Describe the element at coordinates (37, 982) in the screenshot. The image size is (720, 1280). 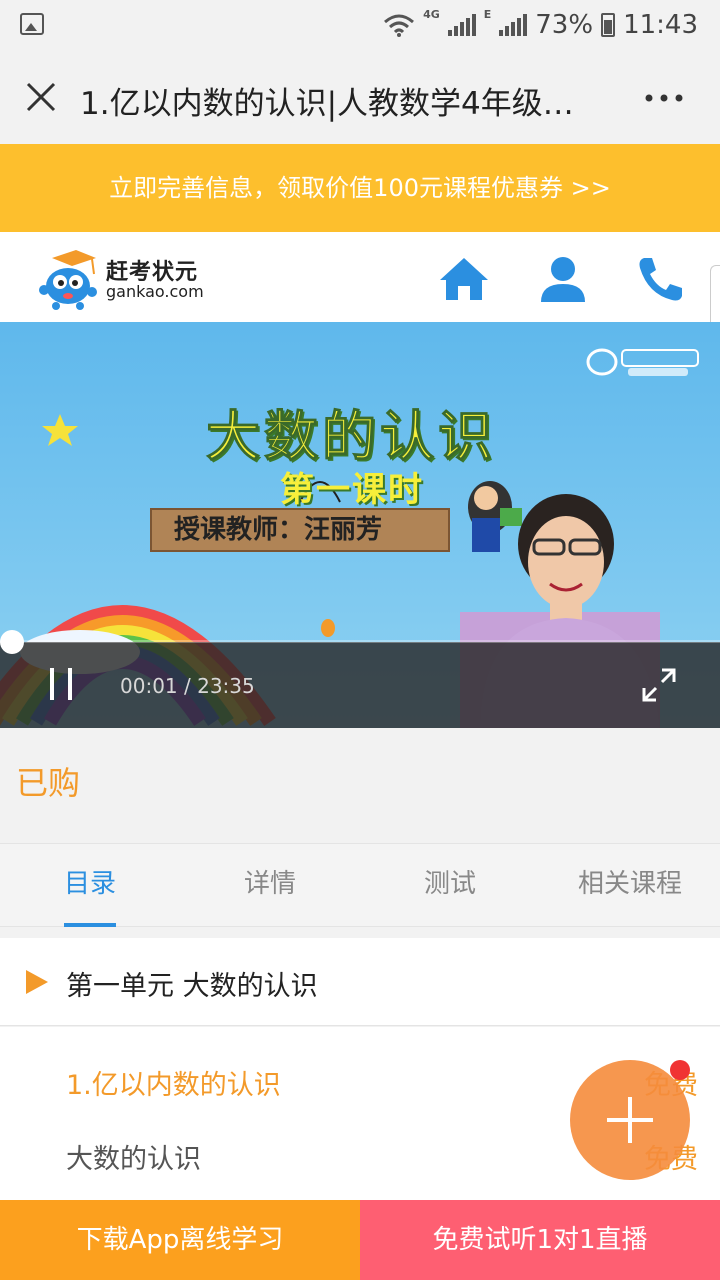
I see `play-triangle-icon` at that location.